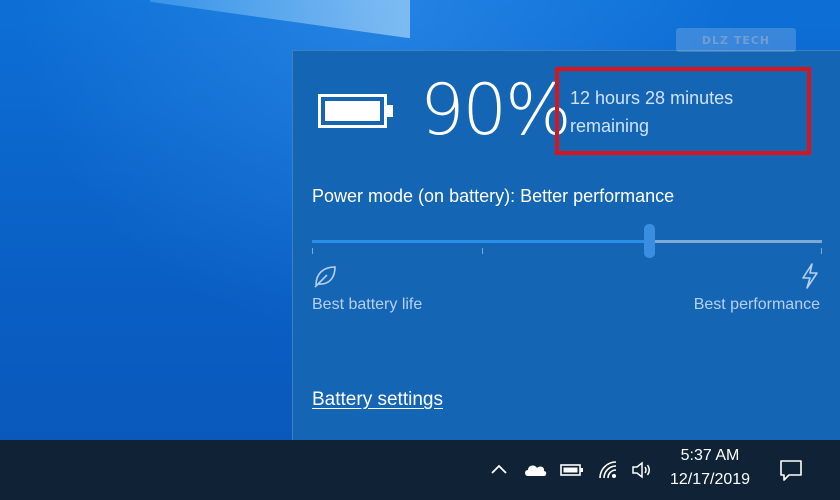 The height and width of the screenshot is (500, 840). Describe the element at coordinates (710, 455) in the screenshot. I see `clock-time: 5:37 AM` at that location.